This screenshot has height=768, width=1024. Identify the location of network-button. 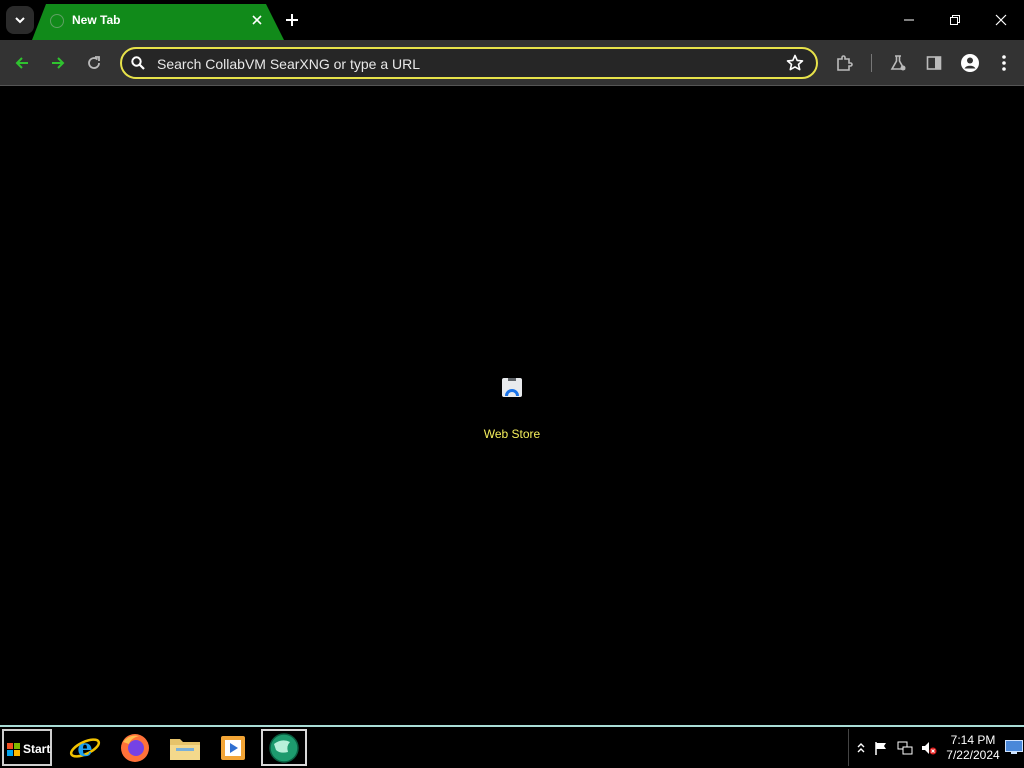
(905, 748).